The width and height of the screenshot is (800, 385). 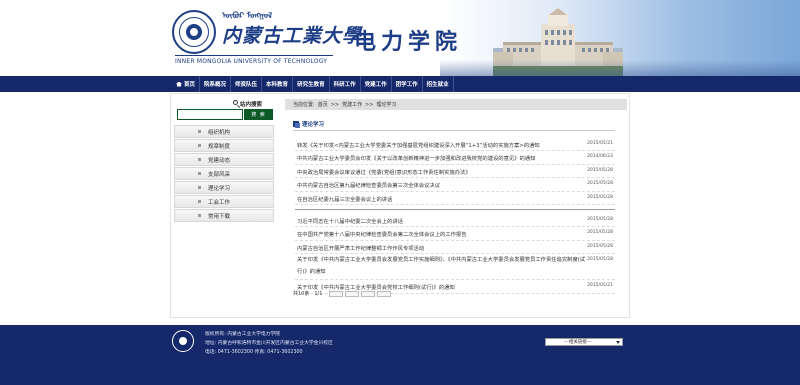 I want to click on list-group-divider, so click(x=455, y=209).